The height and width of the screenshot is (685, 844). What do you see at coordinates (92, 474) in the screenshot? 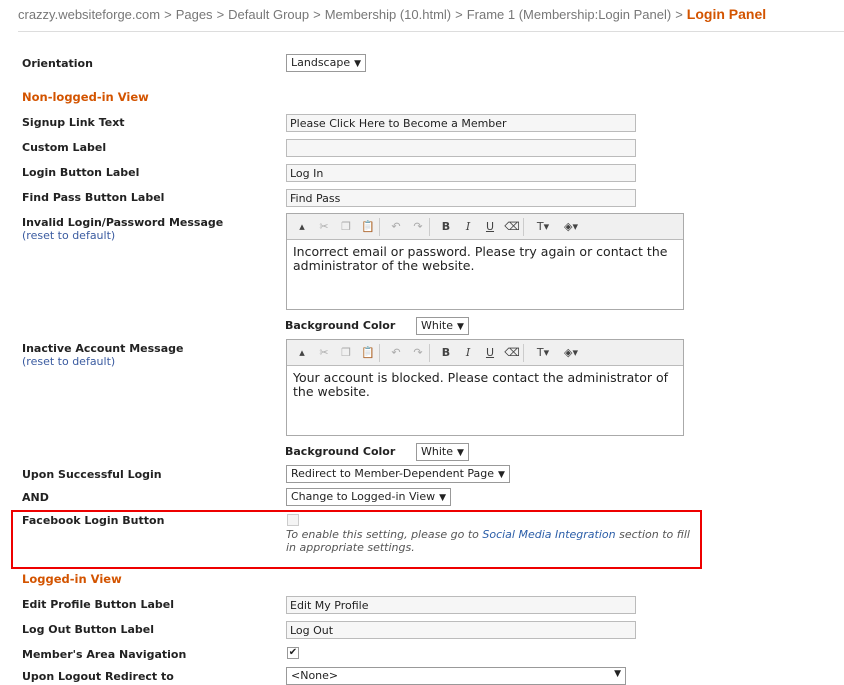
I see `upon-success-label: Upon Successful Login` at bounding box center [92, 474].